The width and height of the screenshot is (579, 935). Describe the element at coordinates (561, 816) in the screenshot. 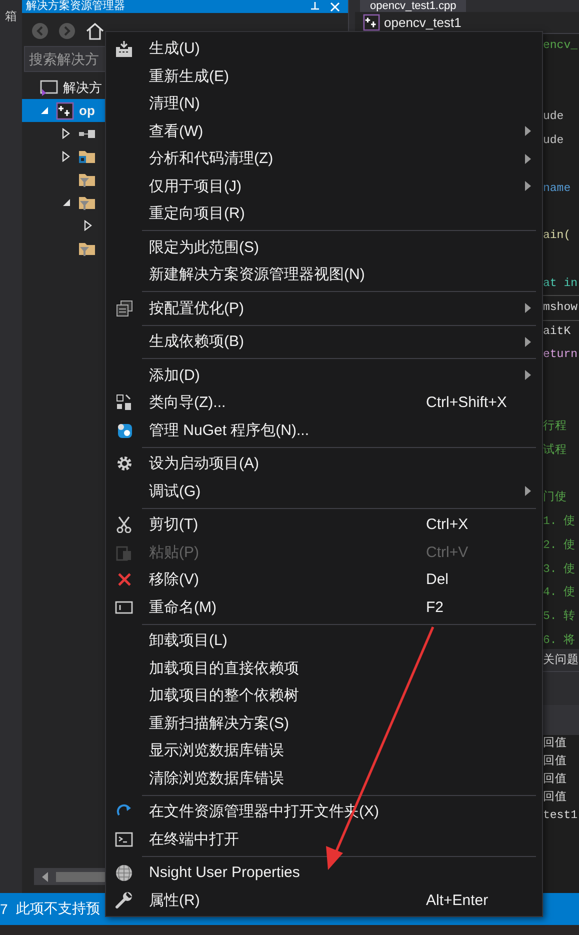

I see `output-line: test1` at that location.